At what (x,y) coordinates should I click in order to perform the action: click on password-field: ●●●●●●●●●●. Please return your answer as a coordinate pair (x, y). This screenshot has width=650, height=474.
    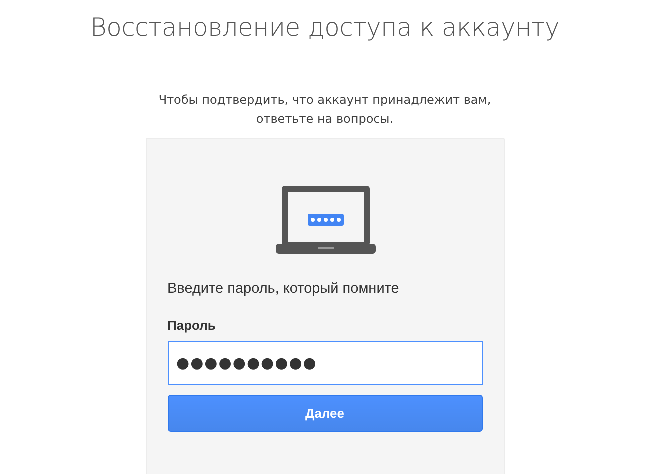
    Looking at the image, I should click on (325, 363).